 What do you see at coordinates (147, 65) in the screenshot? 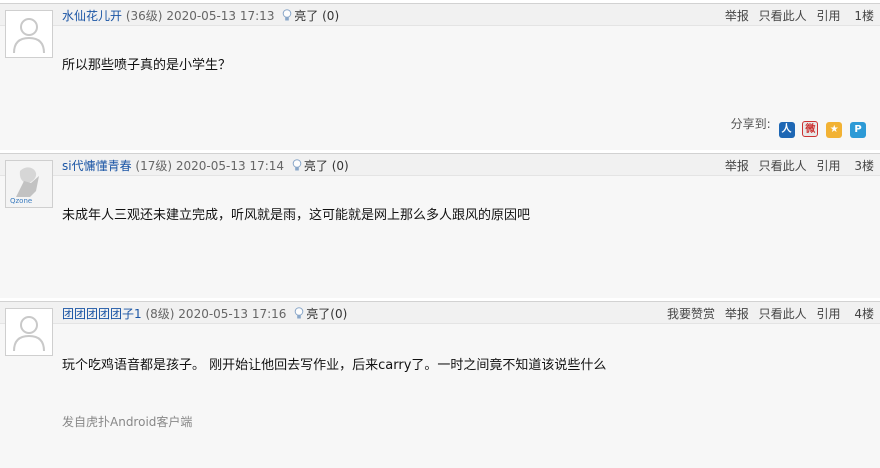
I see `post-content: 所以那些喷子真的是小学生？` at bounding box center [147, 65].